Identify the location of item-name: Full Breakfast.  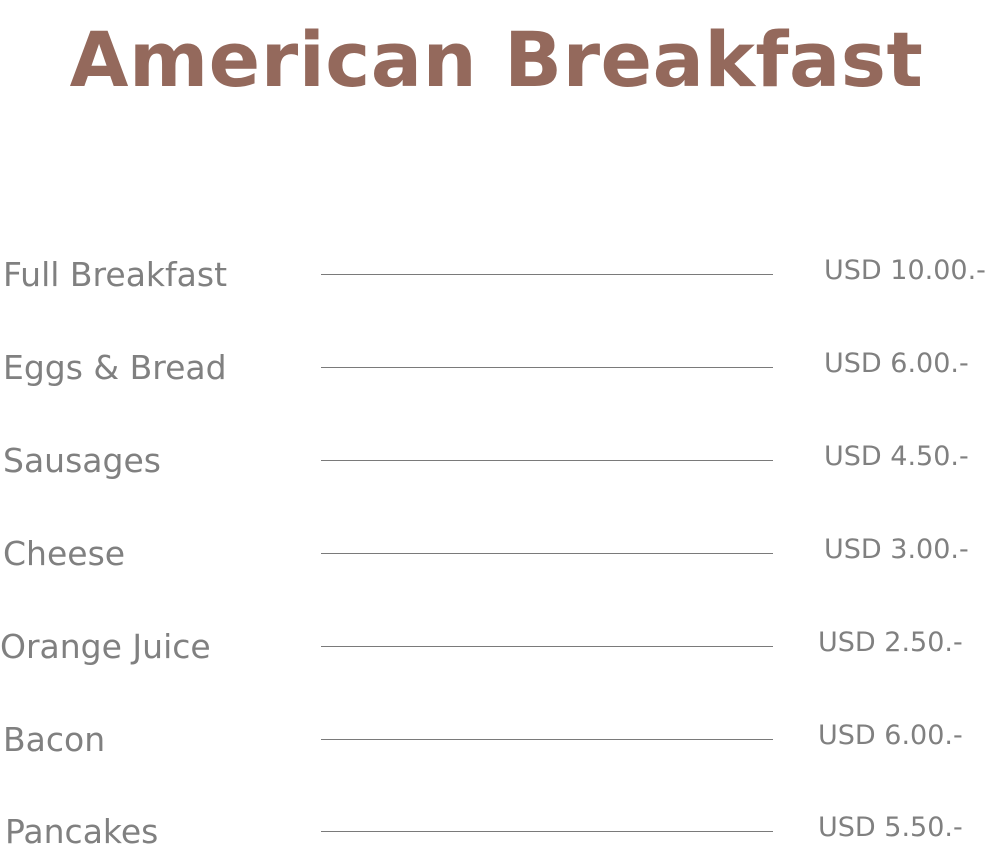
(115, 274).